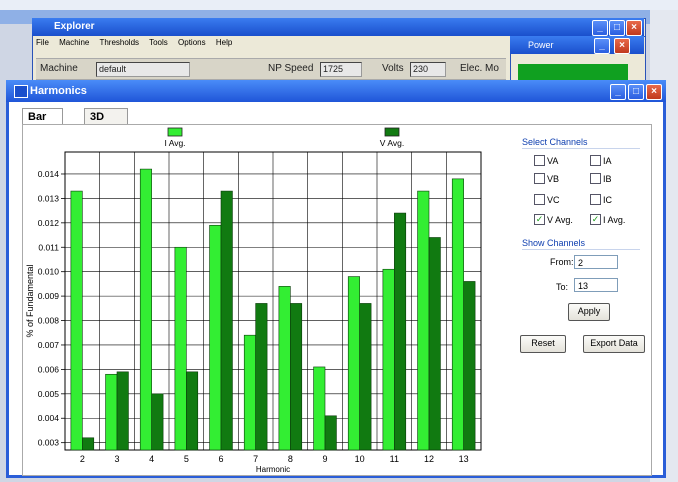  Describe the element at coordinates (338, 27) in the screenshot. I see `explorer-title-bar: Explorer _ □ ×` at that location.